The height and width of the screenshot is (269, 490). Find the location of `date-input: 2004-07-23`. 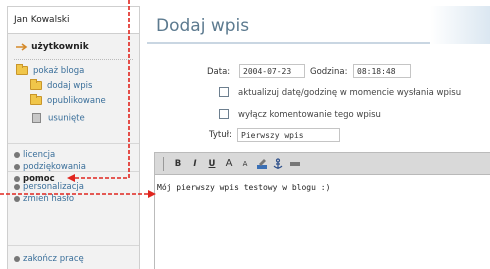

date-input: 2004-07-23 is located at coordinates (272, 71).